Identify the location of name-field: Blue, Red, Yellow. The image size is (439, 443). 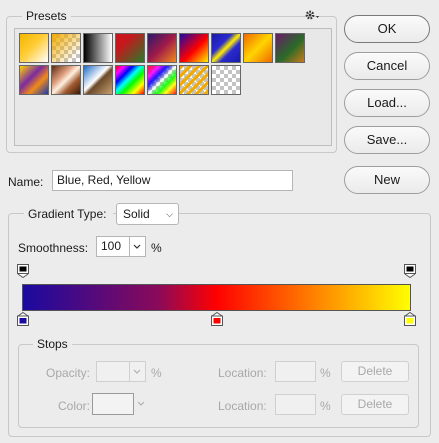
(172, 180).